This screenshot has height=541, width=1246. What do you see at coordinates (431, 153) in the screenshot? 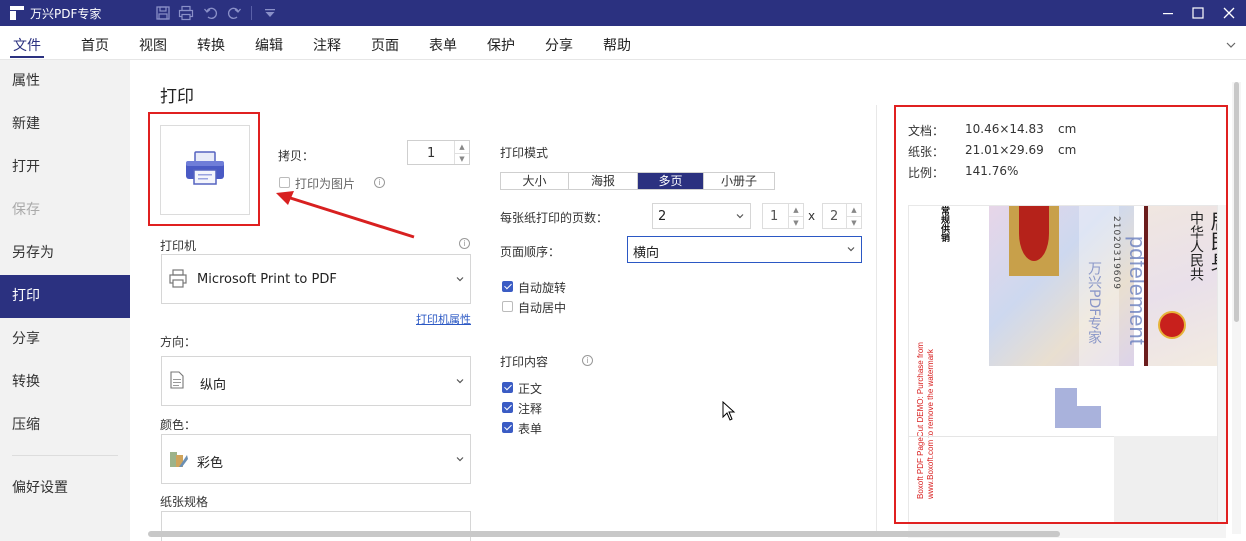
I see `copies-value: 1` at bounding box center [431, 153].